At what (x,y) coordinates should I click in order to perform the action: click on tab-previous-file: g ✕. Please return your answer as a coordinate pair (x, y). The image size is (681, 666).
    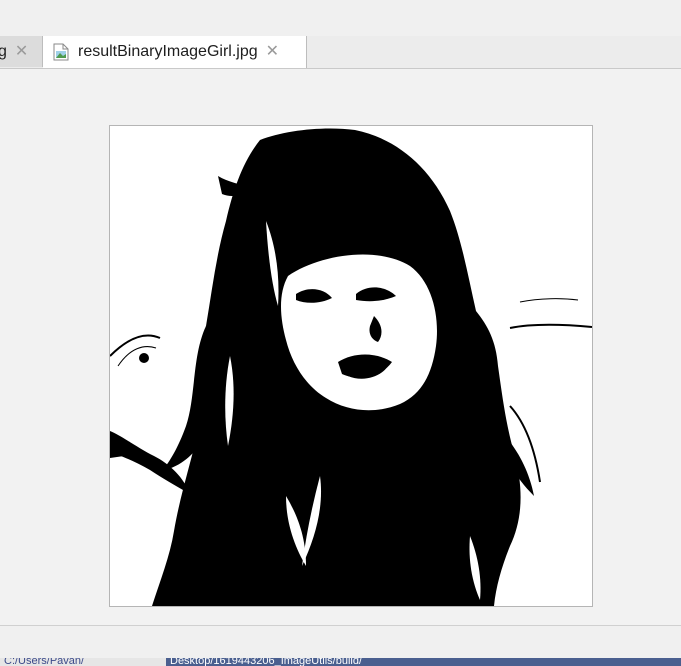
    Looking at the image, I should click on (21, 51).